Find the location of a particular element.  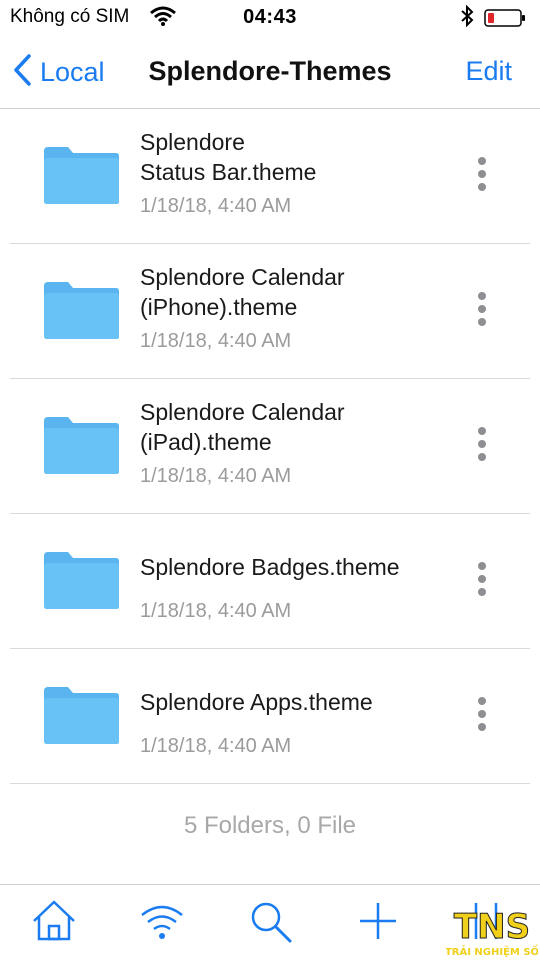

battery-low-icon is located at coordinates (504, 18).